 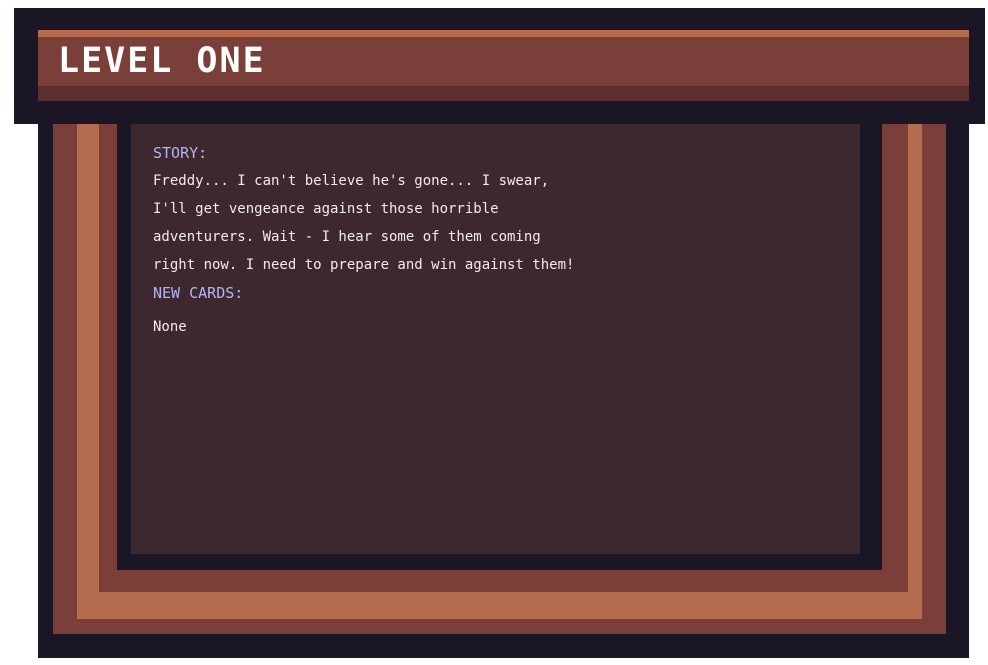 I want to click on title-banner-highlight, so click(x=503, y=33).